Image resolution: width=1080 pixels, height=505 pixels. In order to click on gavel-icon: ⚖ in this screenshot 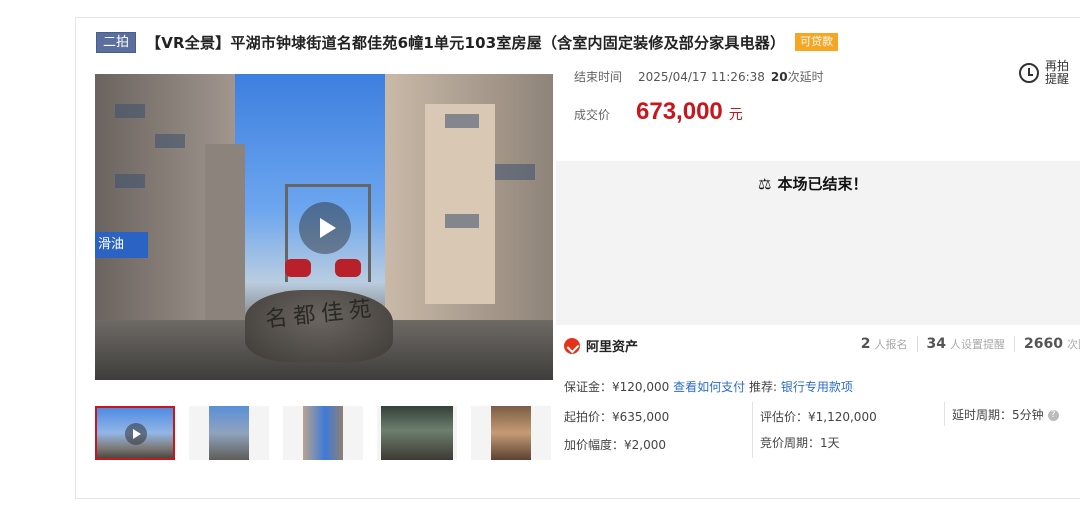, I will do `click(765, 183)`.